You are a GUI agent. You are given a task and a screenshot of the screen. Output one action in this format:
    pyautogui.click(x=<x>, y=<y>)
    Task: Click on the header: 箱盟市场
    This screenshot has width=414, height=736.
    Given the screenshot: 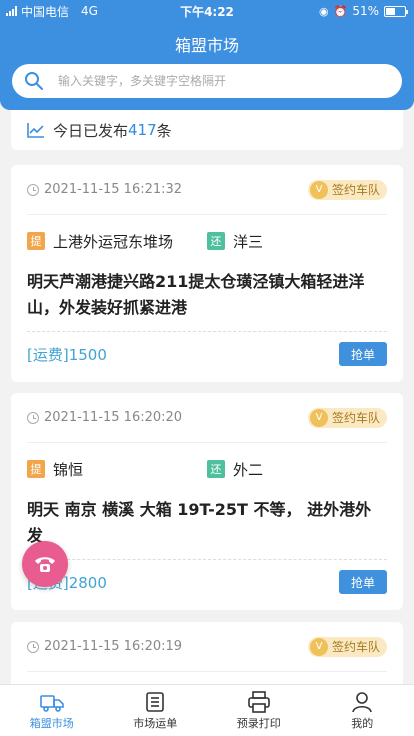 What is the action you would take?
    pyautogui.click(x=207, y=66)
    